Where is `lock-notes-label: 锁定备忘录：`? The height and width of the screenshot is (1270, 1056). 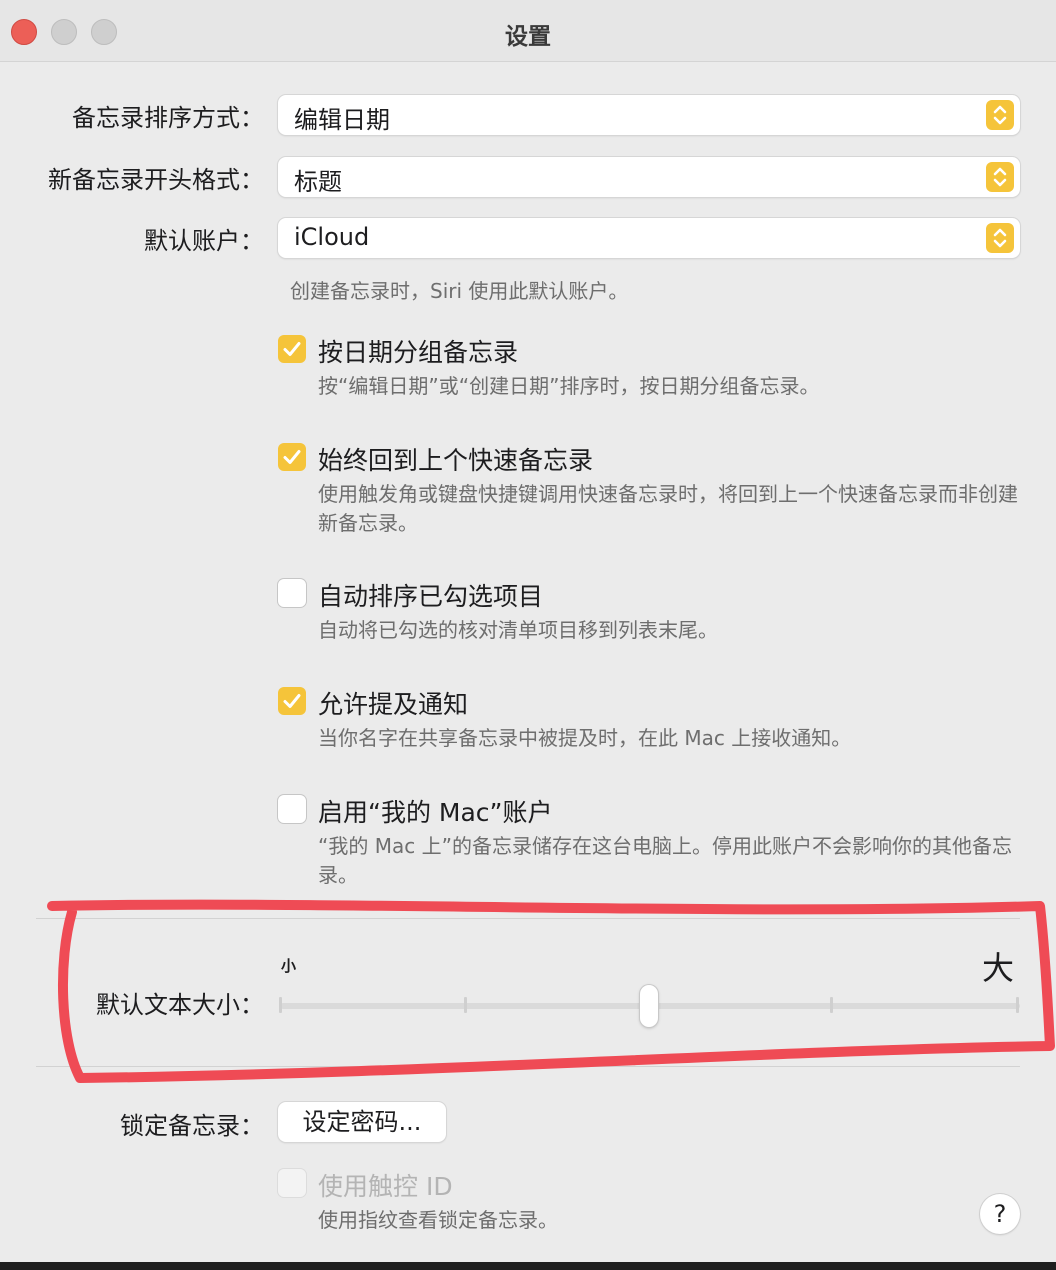 lock-notes-label: 锁定备忘录： is located at coordinates (192, 1126).